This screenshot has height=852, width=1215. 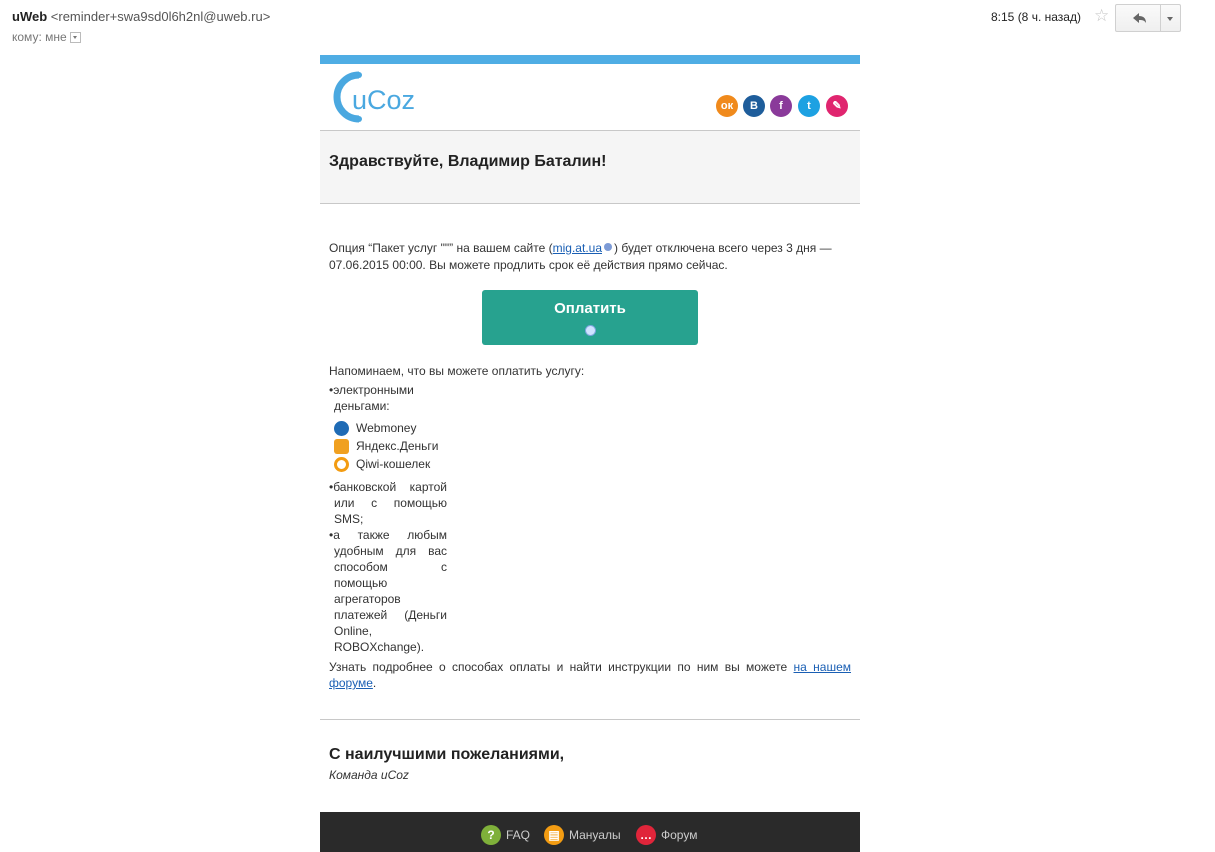 I want to click on manuals-icon: ▤, so click(x=554, y=835).